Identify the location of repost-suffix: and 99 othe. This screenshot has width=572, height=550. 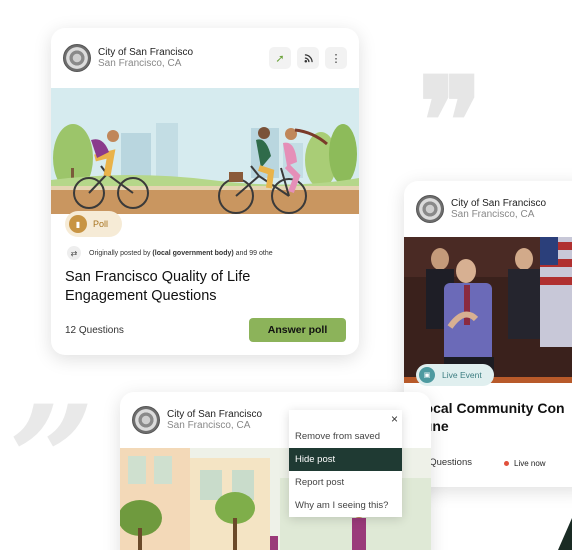
(253, 253).